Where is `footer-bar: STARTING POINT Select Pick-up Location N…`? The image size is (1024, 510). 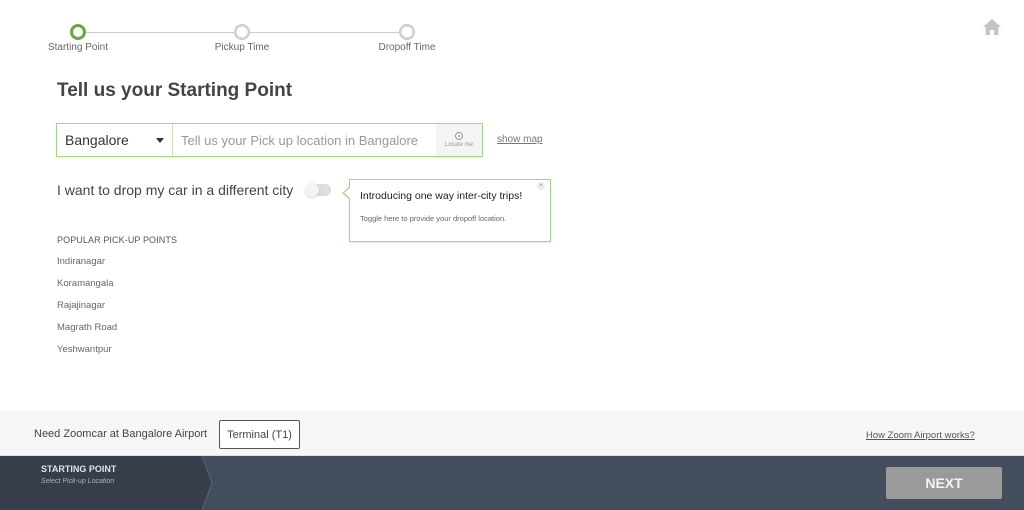
footer-bar: STARTING POINT Select Pick-up Location N… is located at coordinates (512, 483).